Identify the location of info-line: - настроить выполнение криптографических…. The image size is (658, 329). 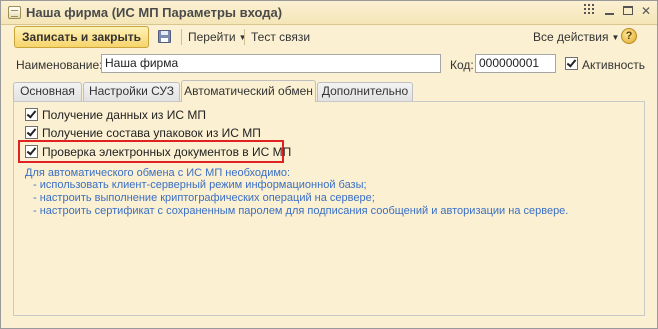
(204, 198).